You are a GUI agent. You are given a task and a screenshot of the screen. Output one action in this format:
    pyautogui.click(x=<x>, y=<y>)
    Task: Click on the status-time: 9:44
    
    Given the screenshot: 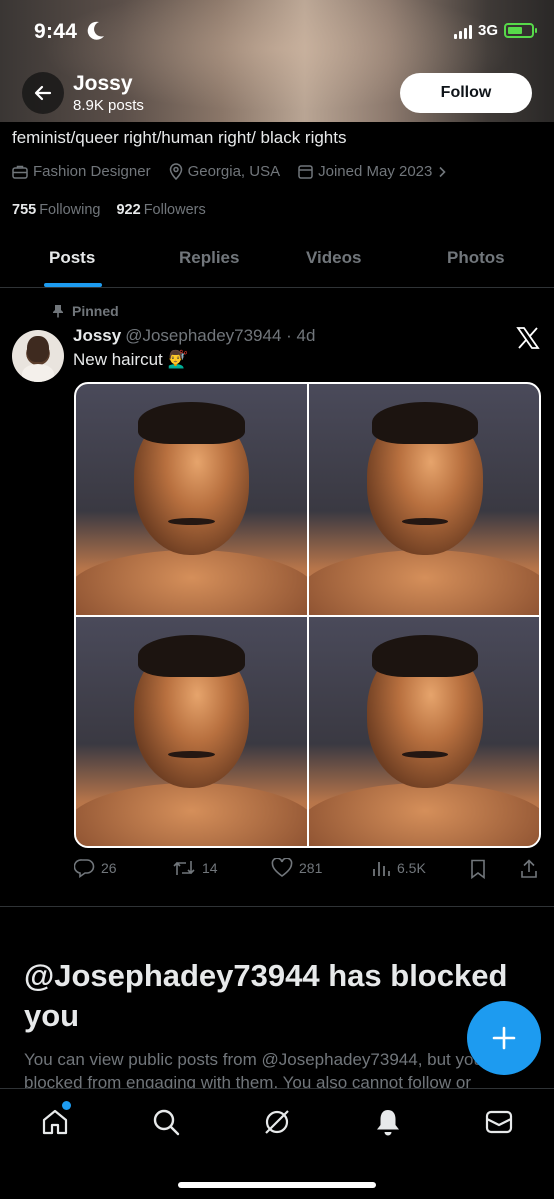 What is the action you would take?
    pyautogui.click(x=56, y=31)
    